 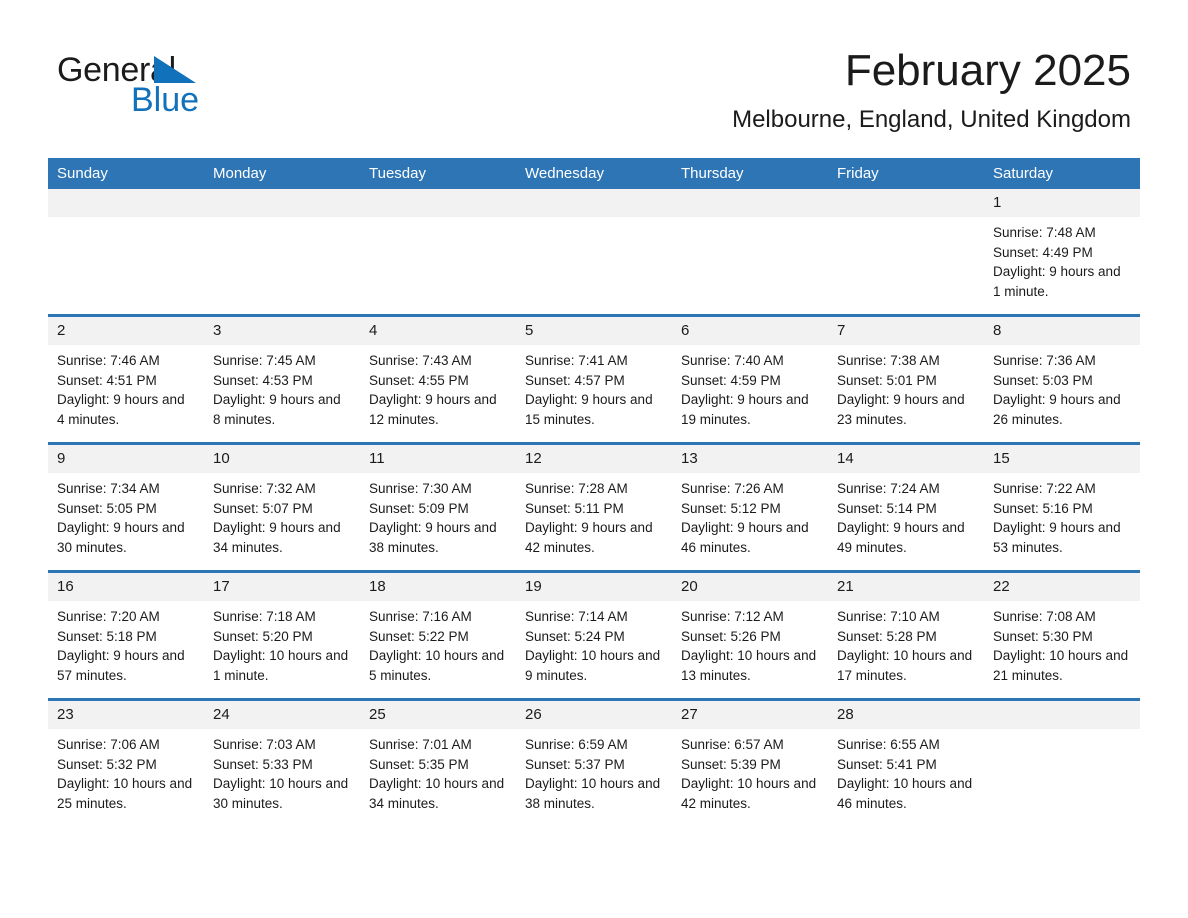 What do you see at coordinates (901, 409) in the screenshot?
I see `daylight-text: Daylight: 9 hours and 23 minutes.` at bounding box center [901, 409].